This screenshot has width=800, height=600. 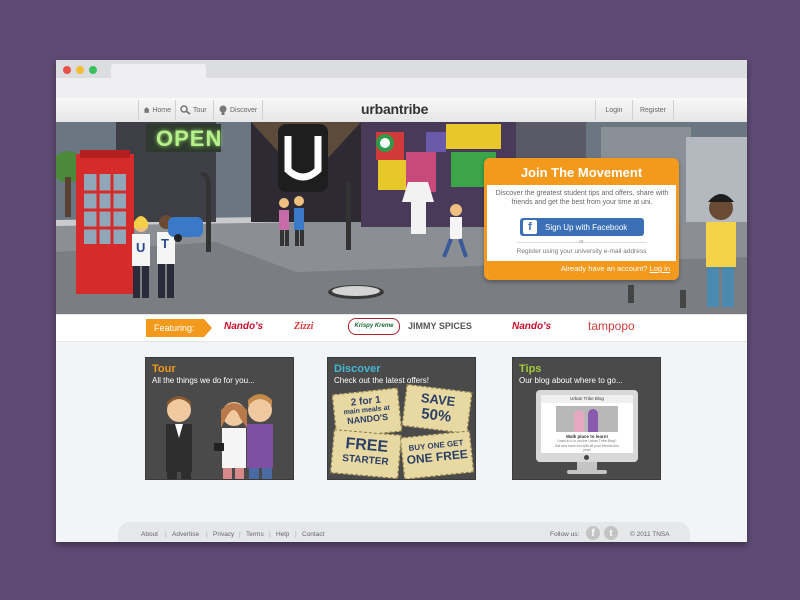 What do you see at coordinates (93, 70) in the screenshot?
I see `maximize-window-dot` at bounding box center [93, 70].